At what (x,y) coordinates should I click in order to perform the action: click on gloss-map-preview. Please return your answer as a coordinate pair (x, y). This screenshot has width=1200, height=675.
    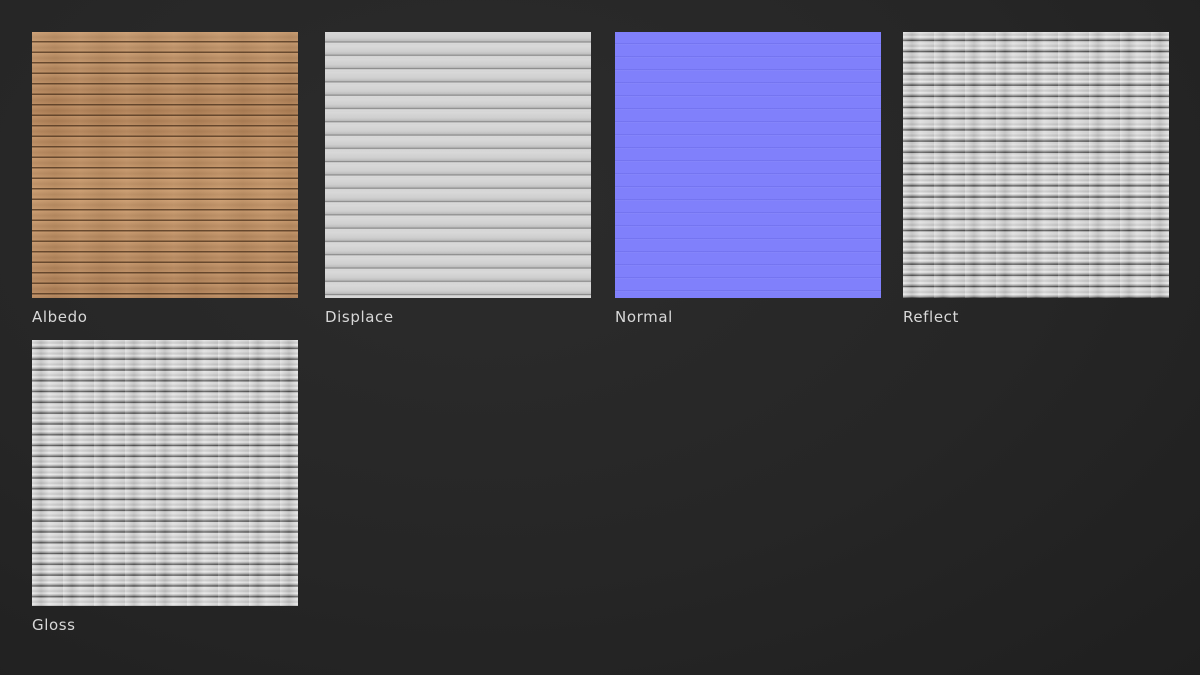
    Looking at the image, I should click on (165, 473).